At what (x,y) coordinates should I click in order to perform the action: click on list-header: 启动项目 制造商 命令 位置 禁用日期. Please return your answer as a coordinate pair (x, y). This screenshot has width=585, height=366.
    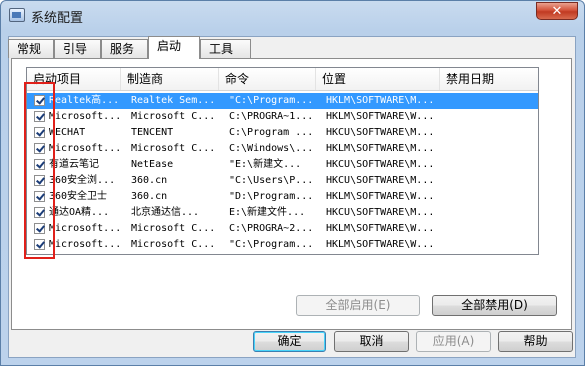
    Looking at the image, I should click on (282, 79).